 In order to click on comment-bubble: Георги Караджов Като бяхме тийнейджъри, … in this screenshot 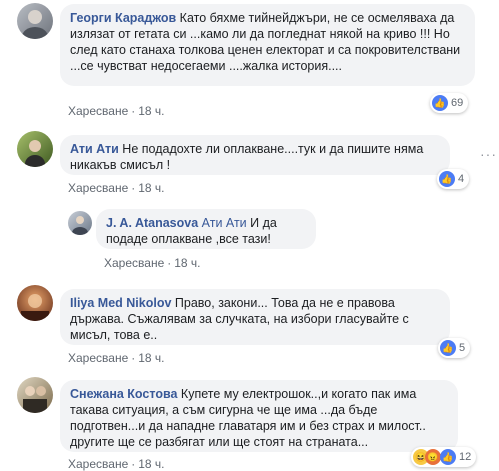, I will do `click(267, 45)`.